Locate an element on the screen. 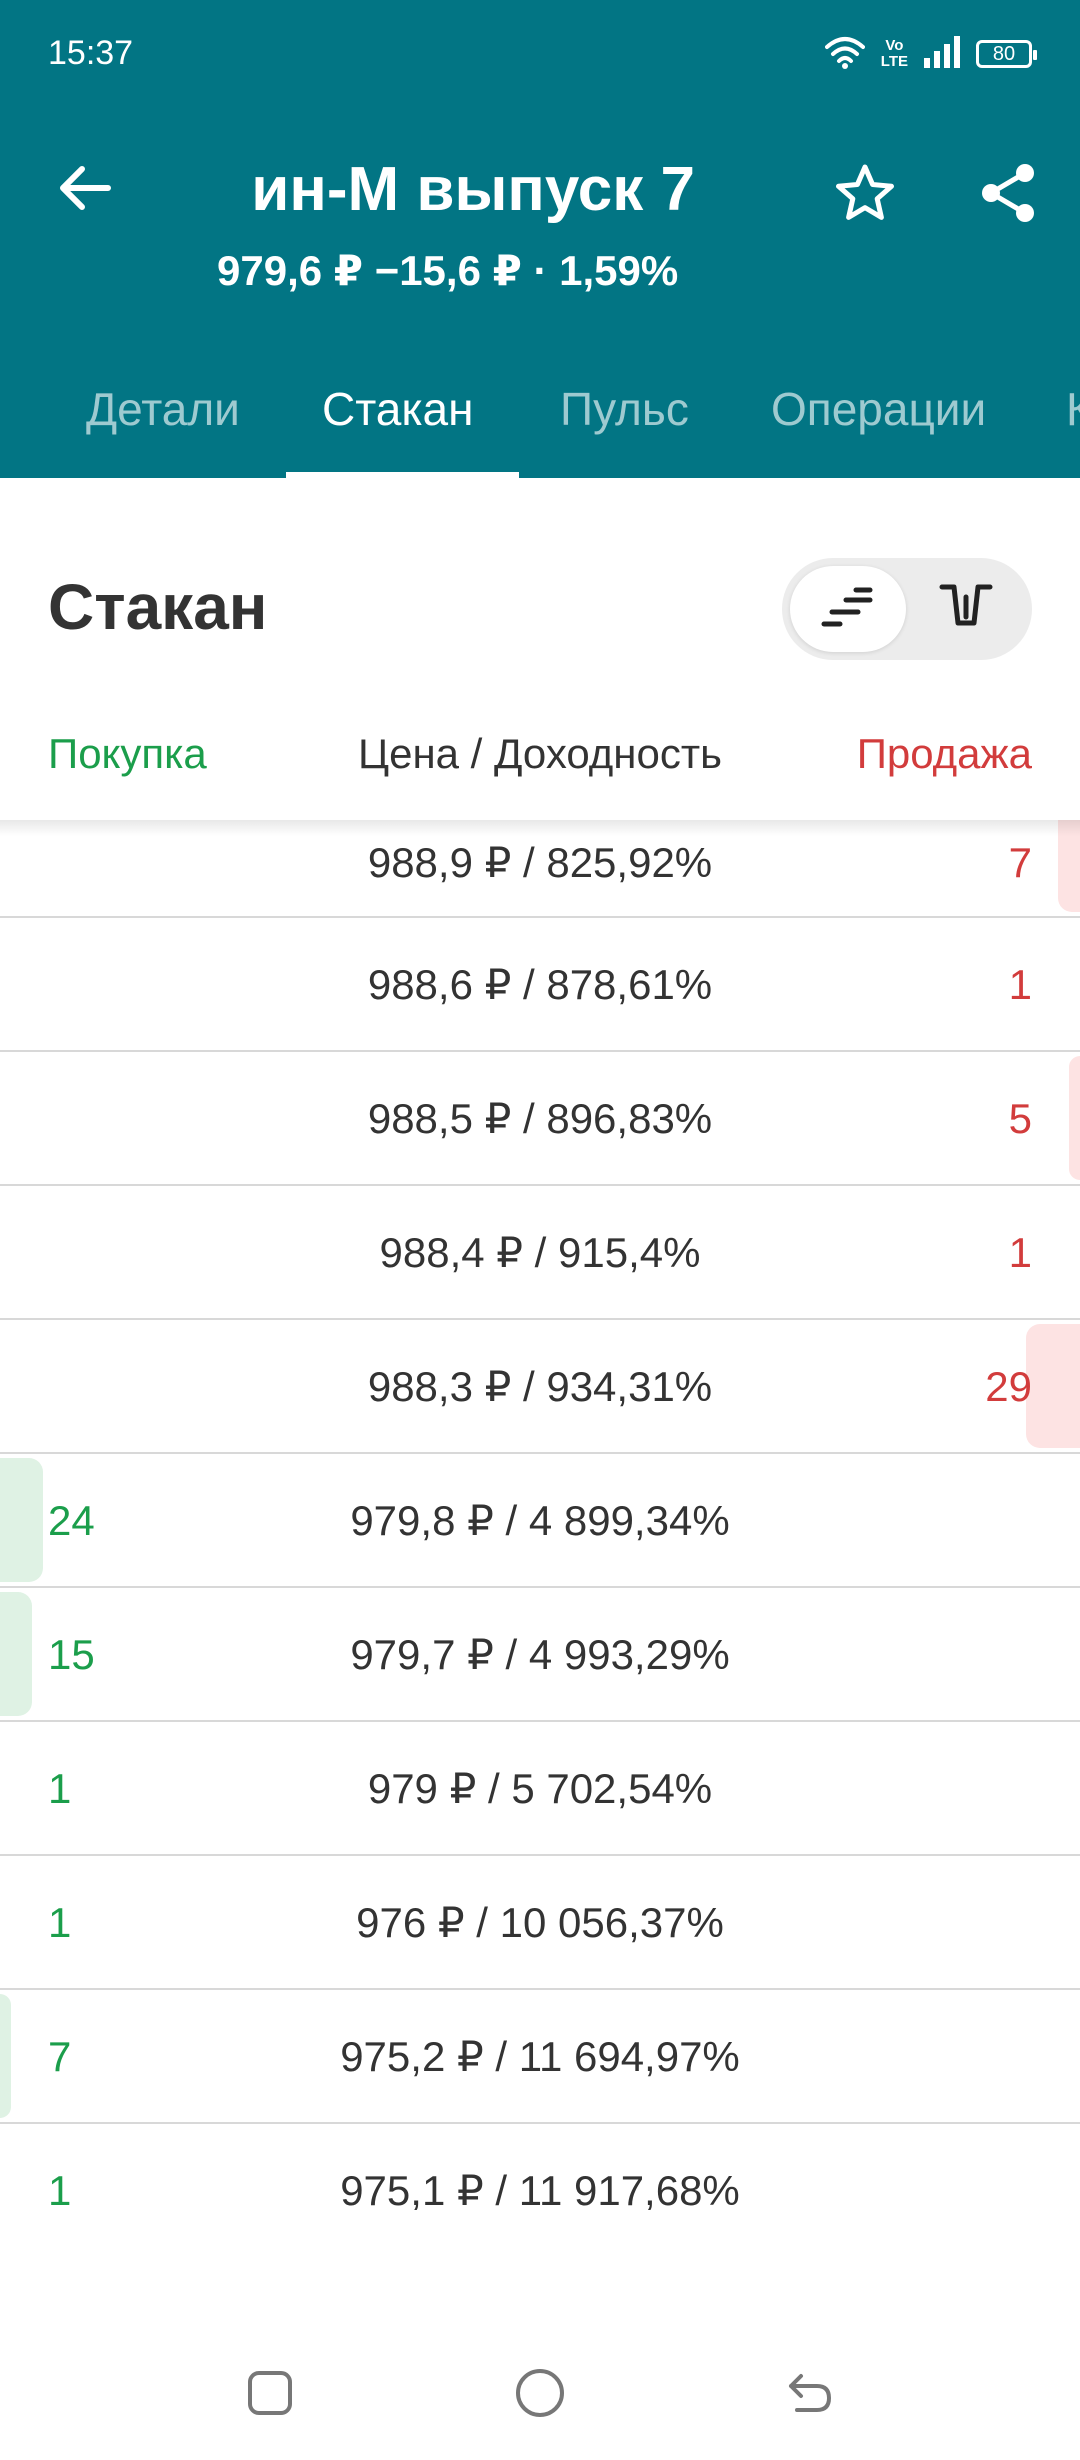 Image resolution: width=1080 pixels, height=2460 pixels. row-price: 979 ₽ / 5 702,54% is located at coordinates (540, 1788).